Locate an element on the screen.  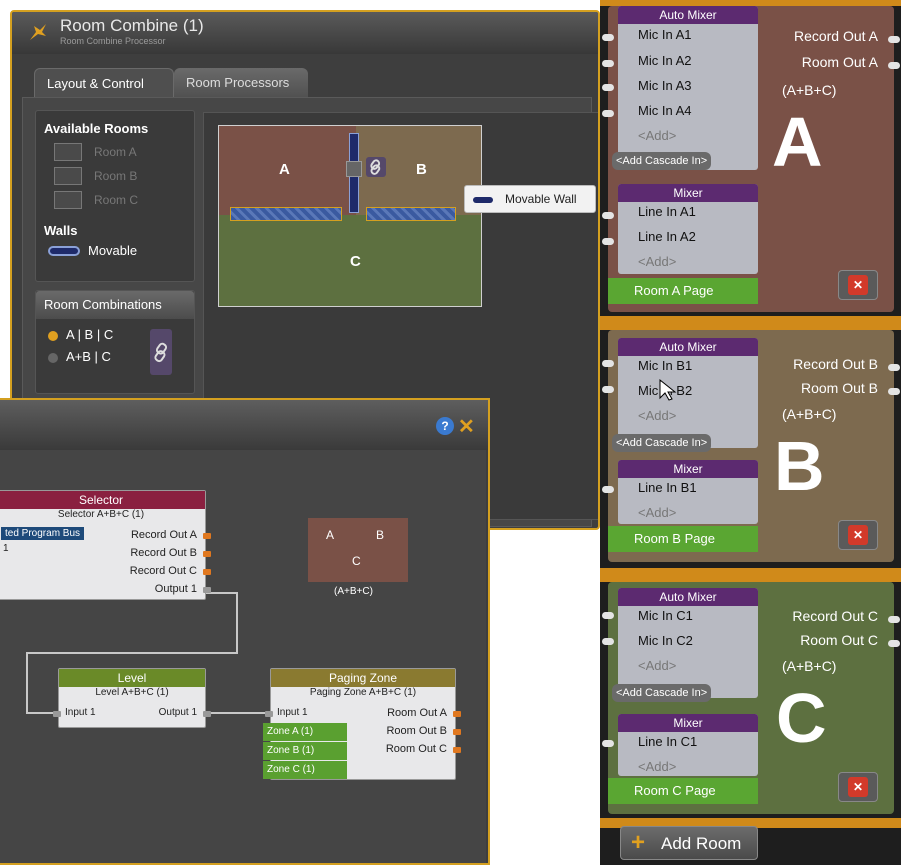
window-titlebar: ? ✕ is located at coordinates (244, 425).